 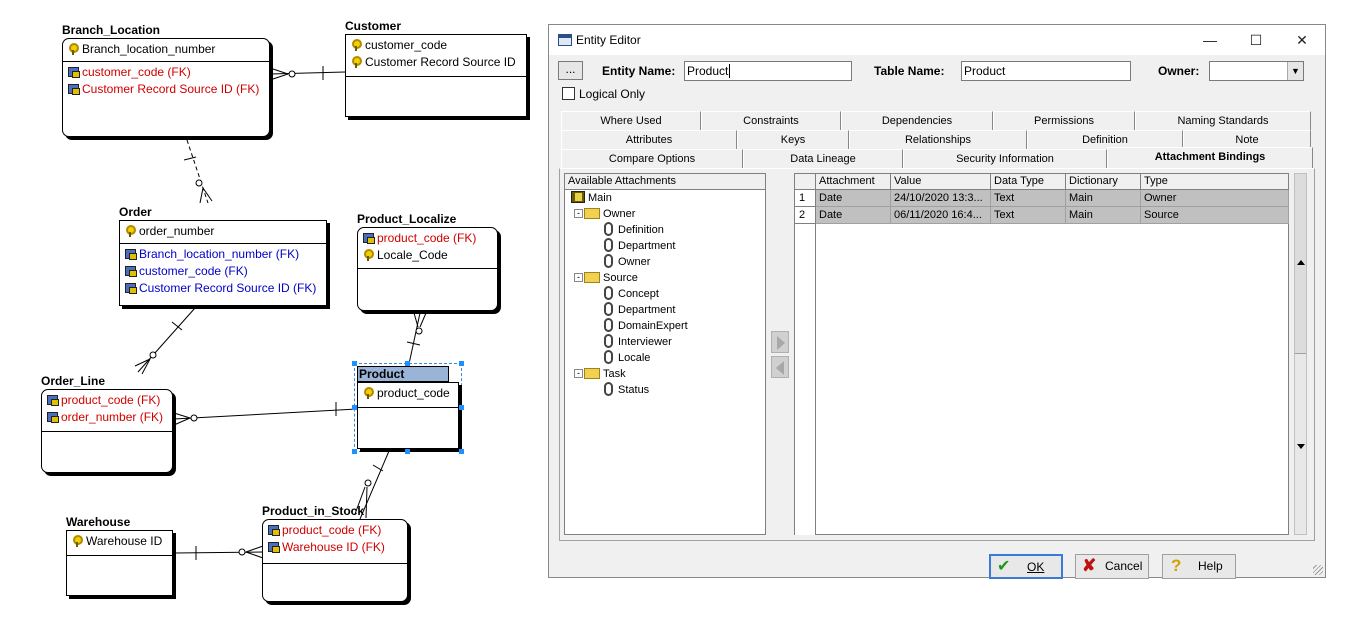 What do you see at coordinates (608, 40) in the screenshot?
I see `window-title: Entity Editor` at bounding box center [608, 40].